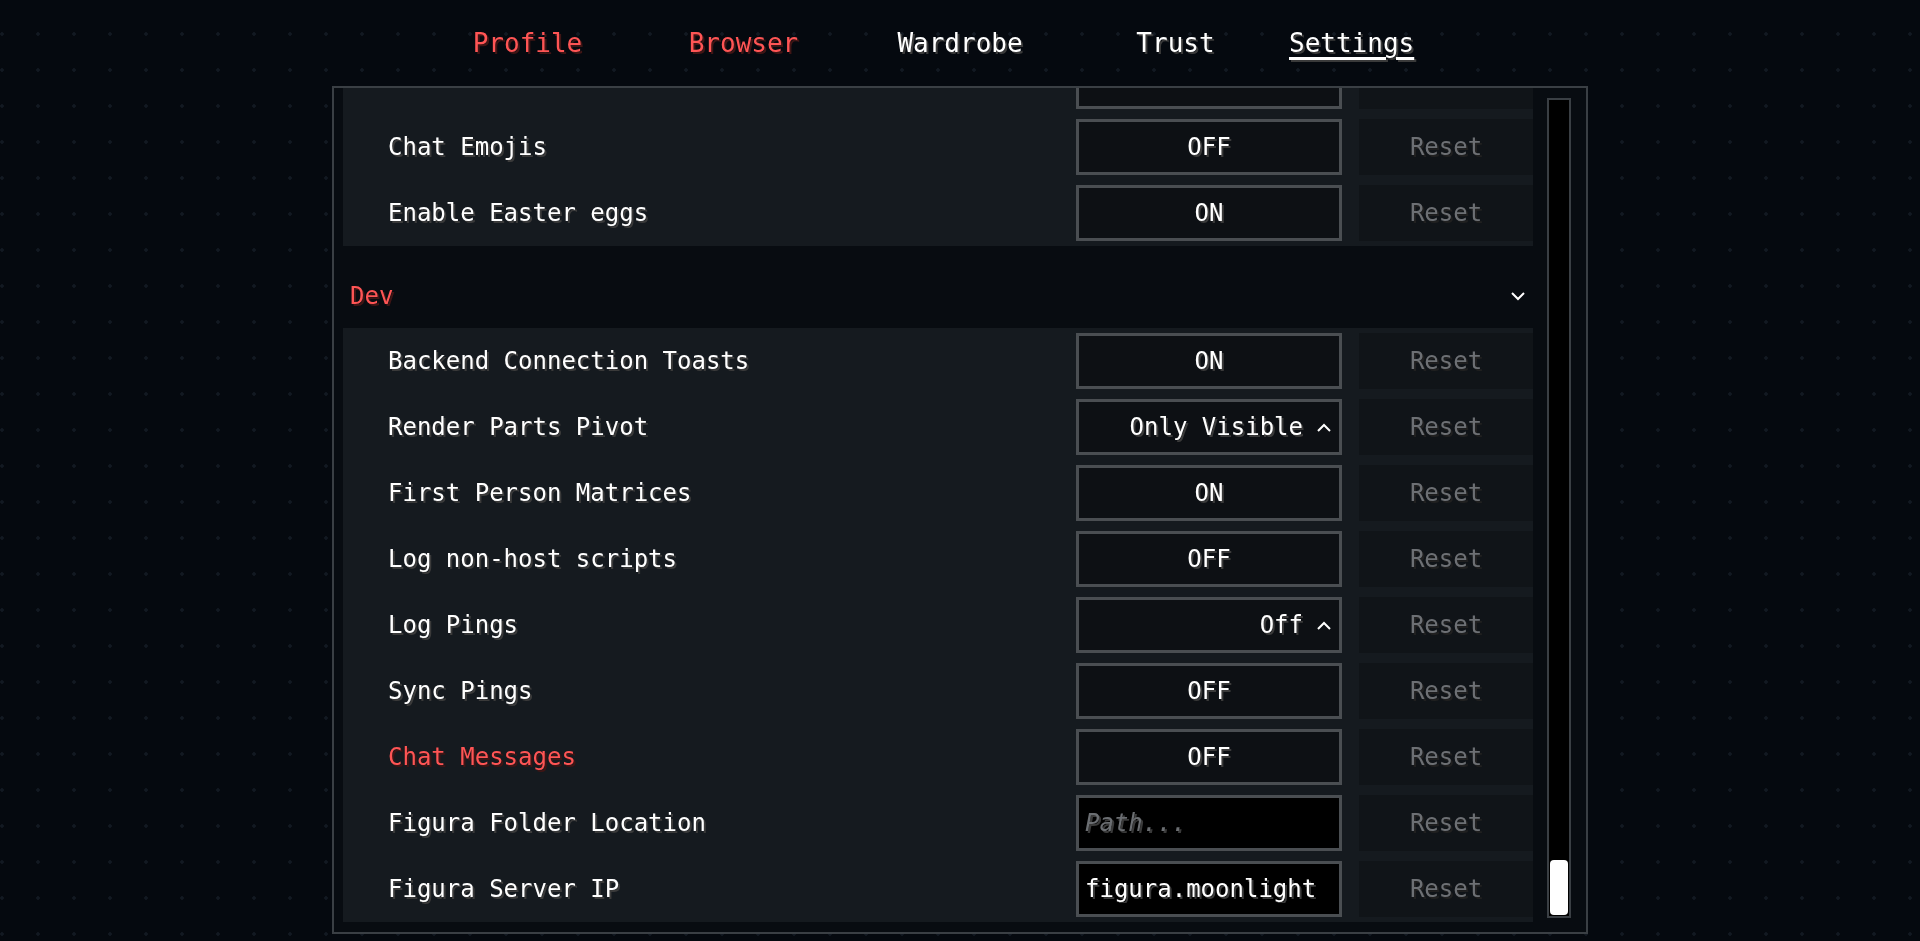 The width and height of the screenshot is (1920, 941). I want to click on tab: Settings, so click(1352, 43).